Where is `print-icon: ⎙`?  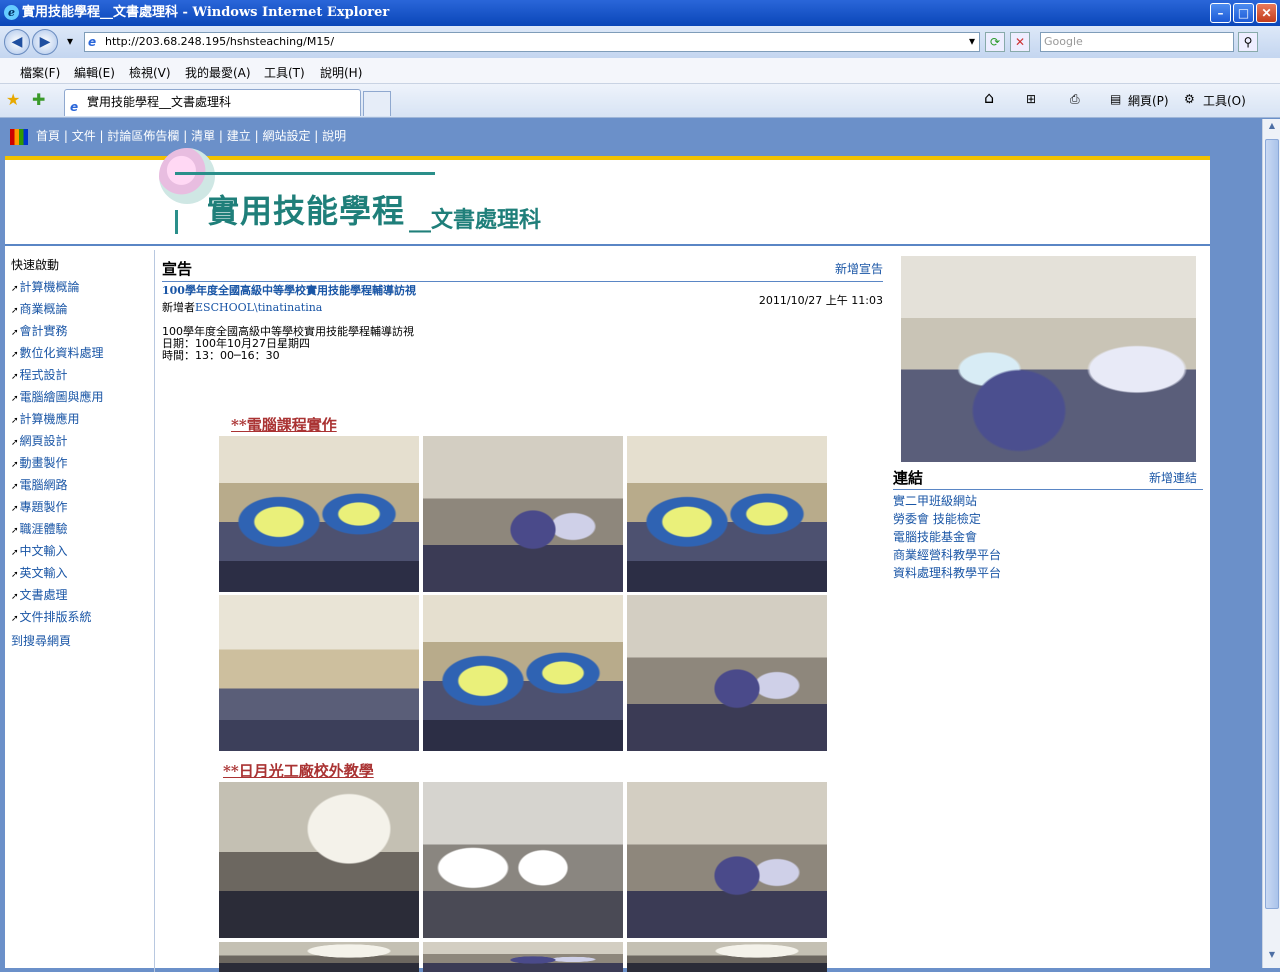
print-icon: ⎙ is located at coordinates (1075, 99).